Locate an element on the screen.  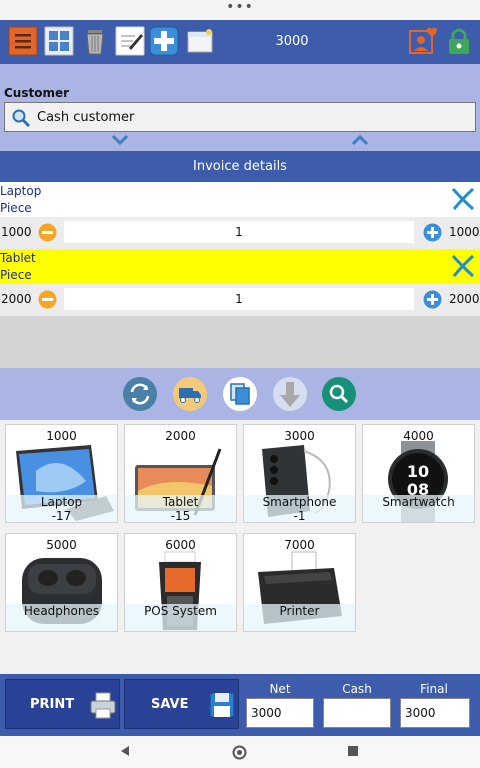
save-button: SAVE is located at coordinates (181, 704).